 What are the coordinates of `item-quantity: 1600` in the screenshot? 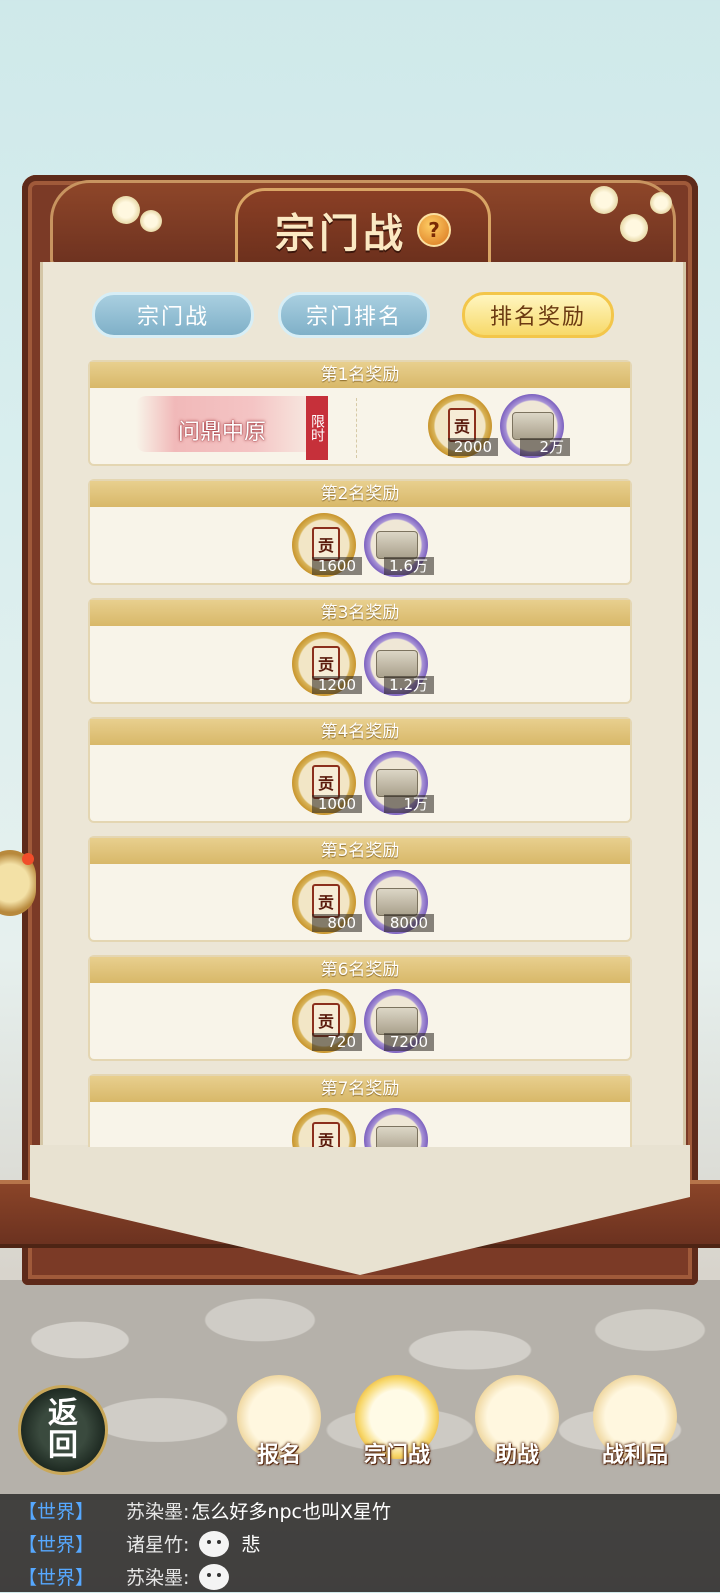 It's located at (337, 566).